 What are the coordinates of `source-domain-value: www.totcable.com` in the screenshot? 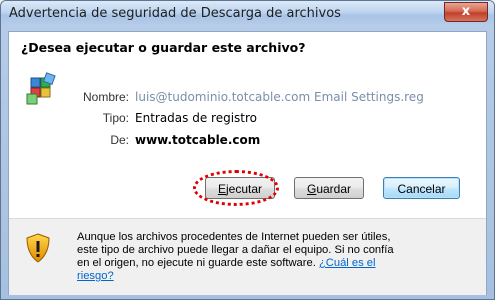 It's located at (198, 140).